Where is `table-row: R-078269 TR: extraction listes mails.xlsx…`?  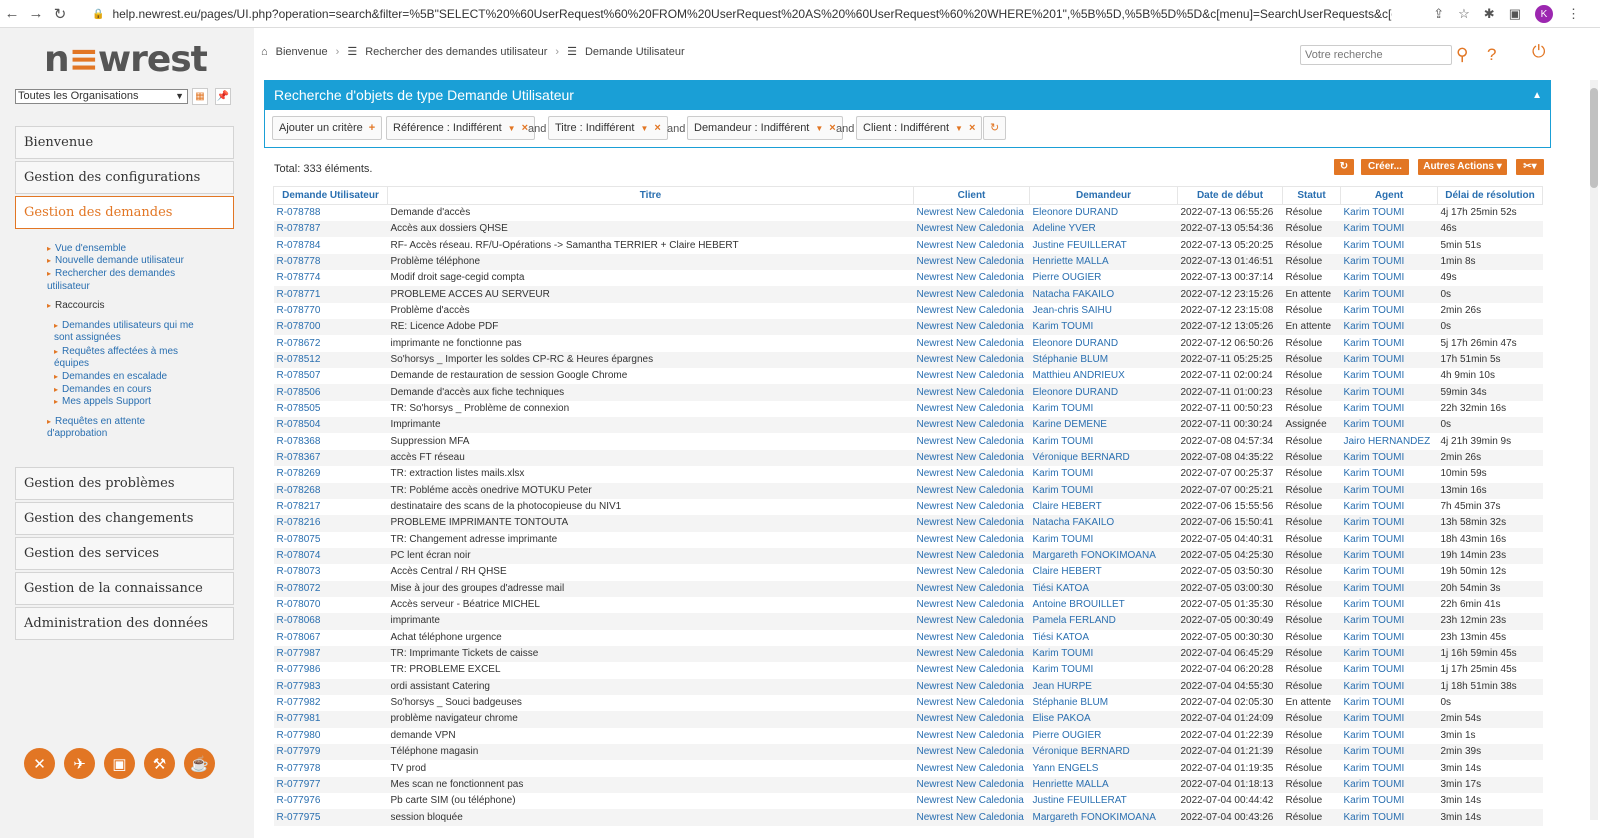 table-row: R-078269 TR: extraction listes mails.xlsx… is located at coordinates (908, 474).